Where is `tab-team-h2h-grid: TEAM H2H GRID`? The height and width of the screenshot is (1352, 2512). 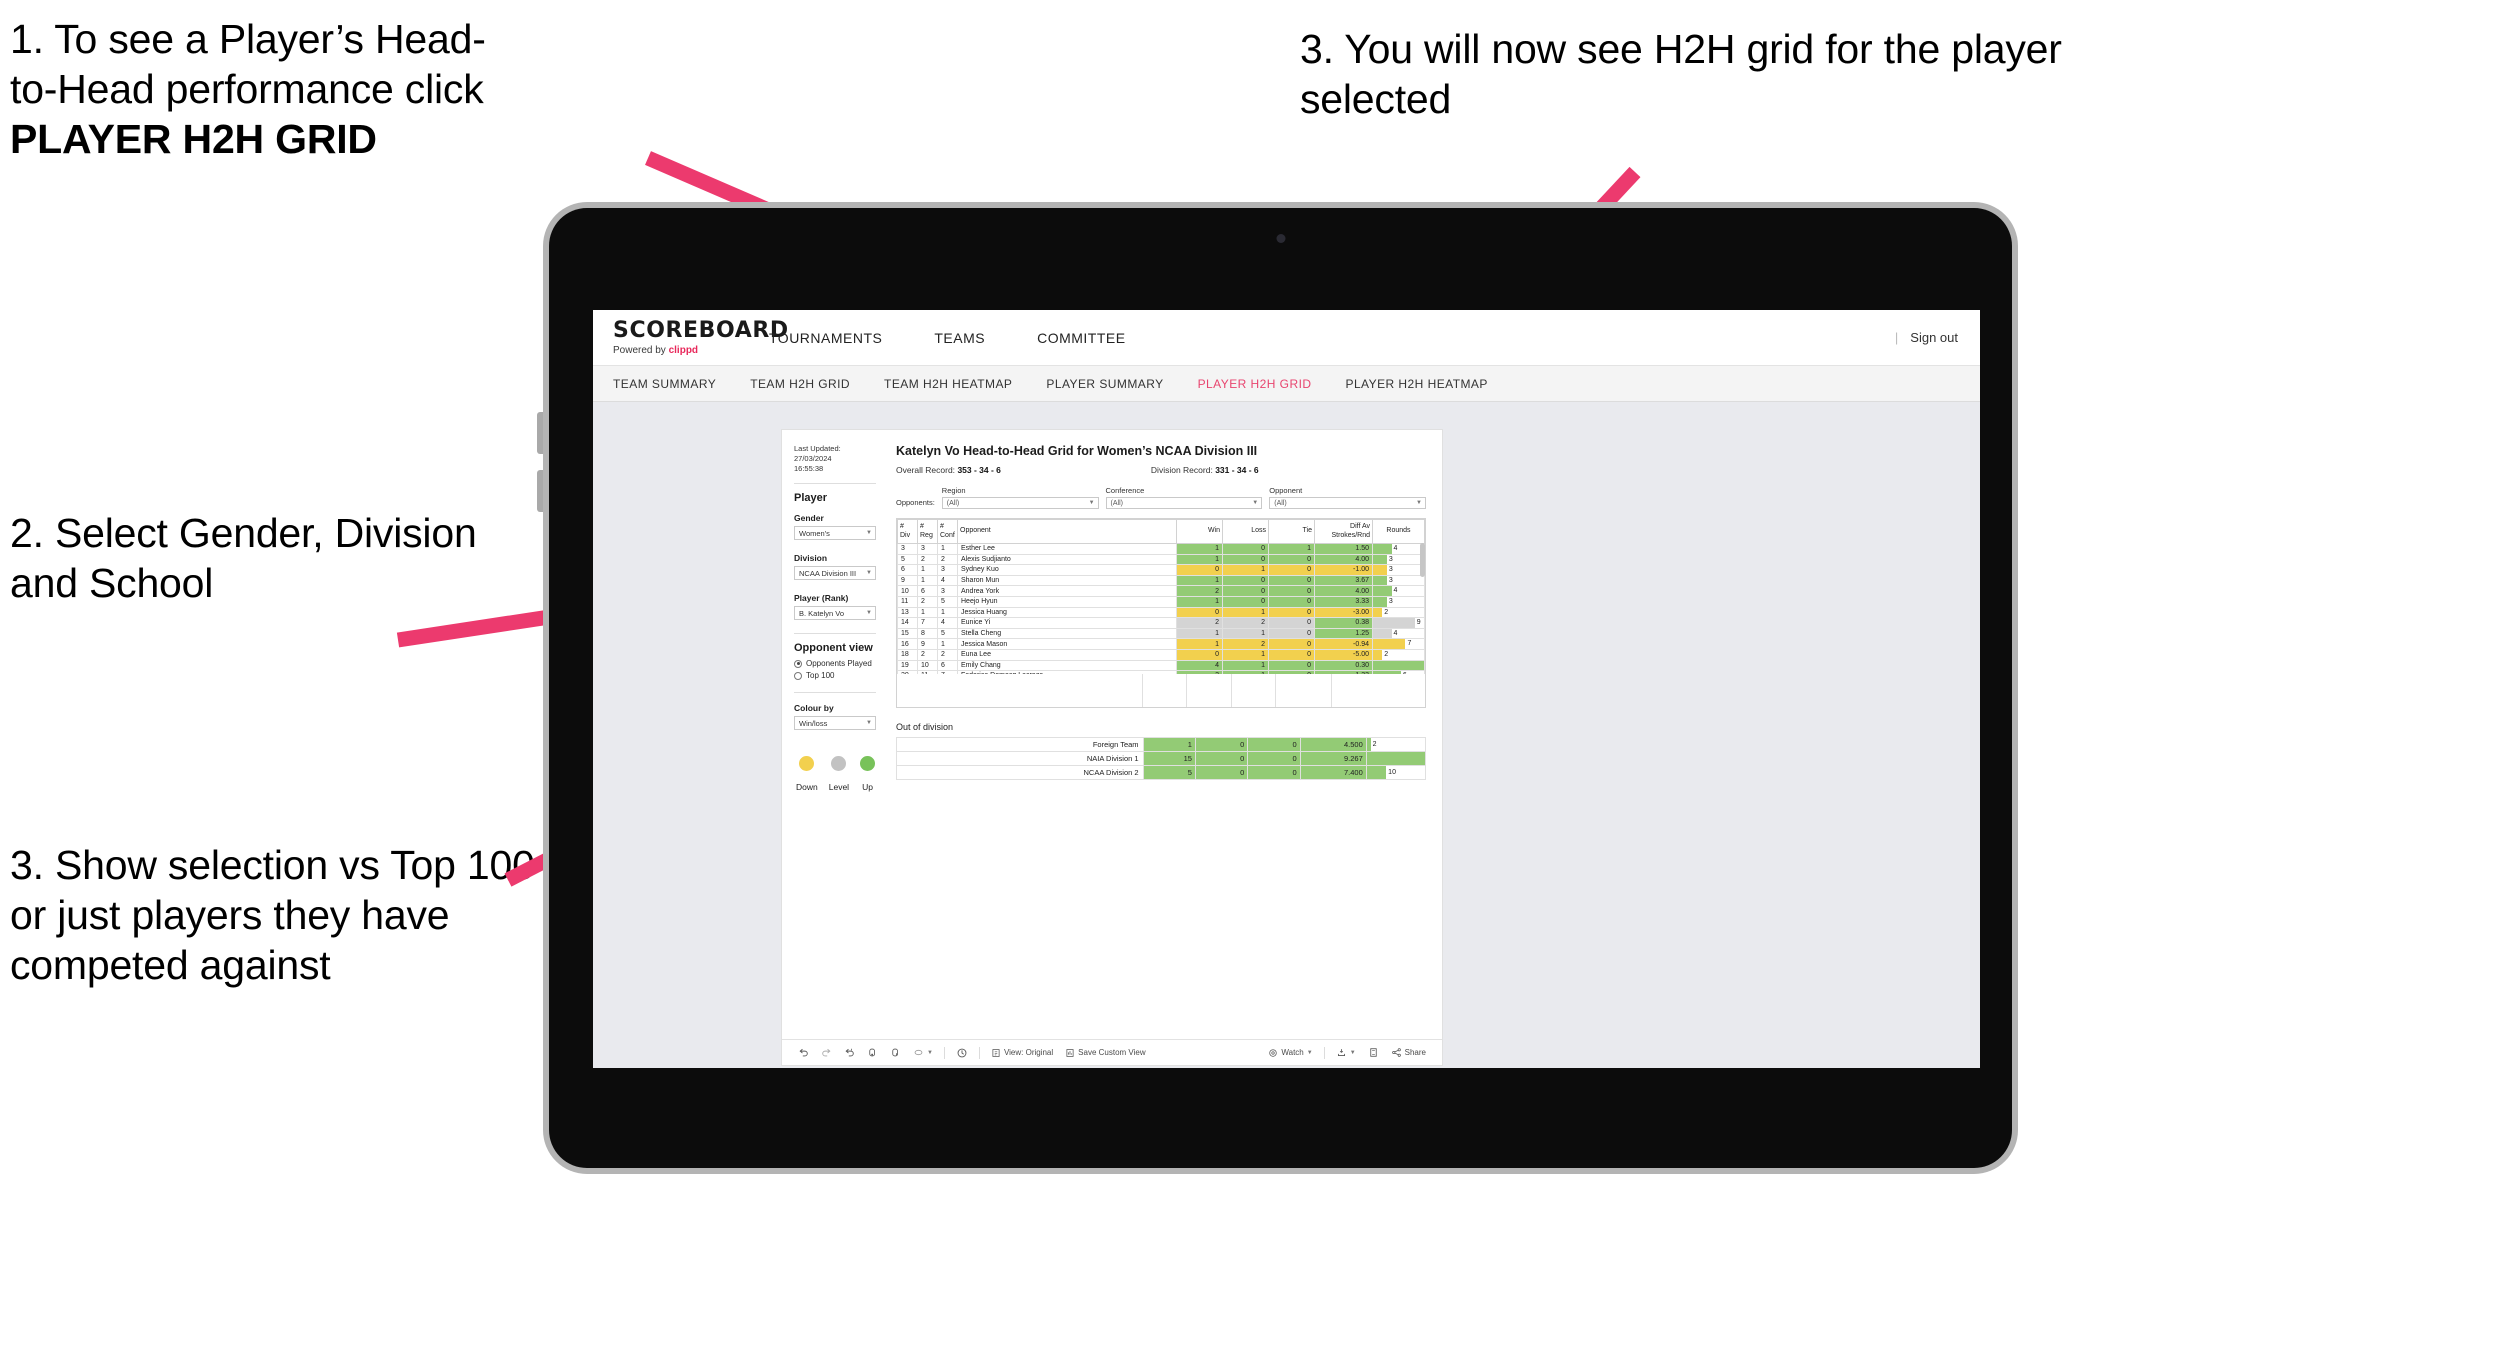 tab-team-h2h-grid: TEAM H2H GRID is located at coordinates (800, 384).